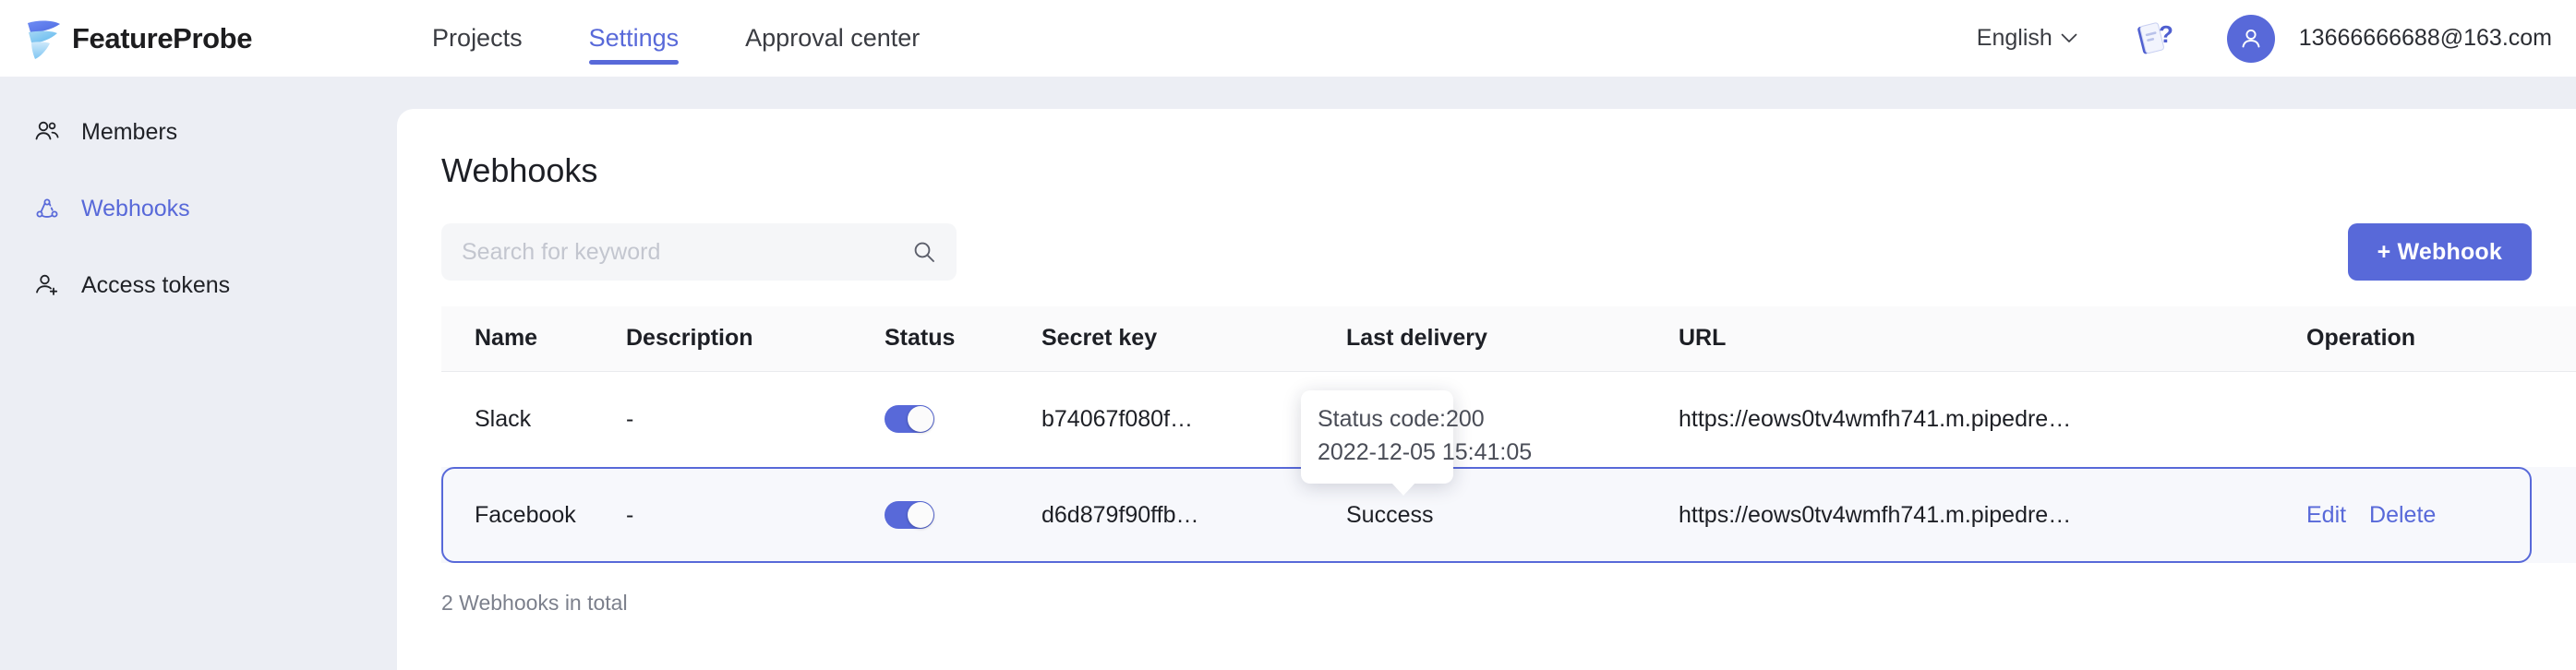 The width and height of the screenshot is (2576, 670). Describe the element at coordinates (2402, 515) in the screenshot. I see `delete-button: Delete` at that location.